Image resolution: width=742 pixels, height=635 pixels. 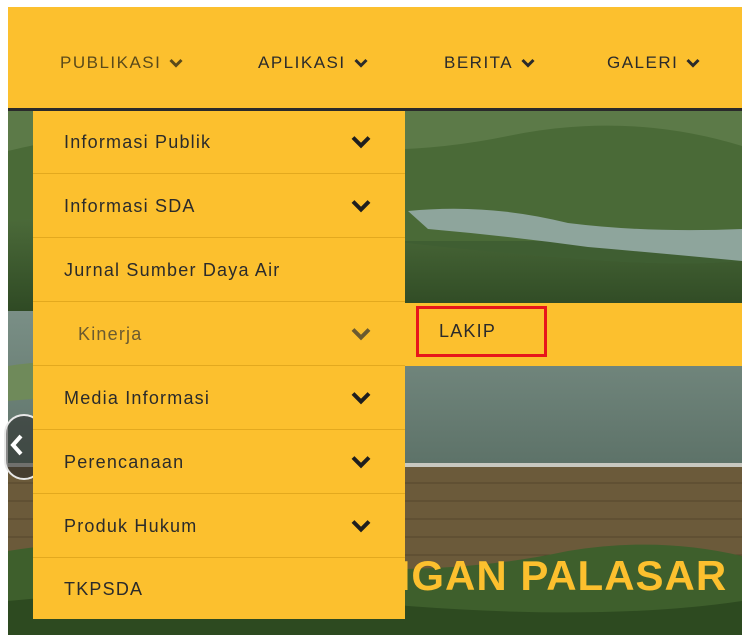 I want to click on dropdown-item-label: Informasi Publik, so click(x=138, y=141).